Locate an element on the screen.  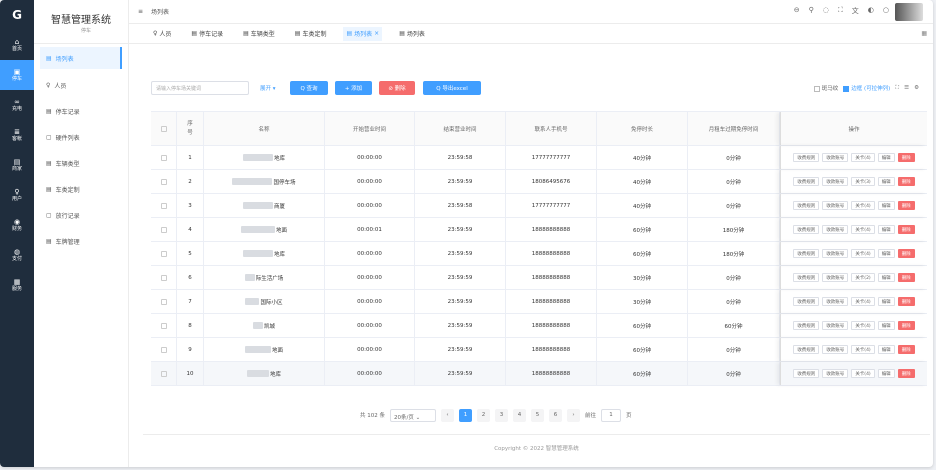
github-icon: ○ is located at coordinates (886, 11).